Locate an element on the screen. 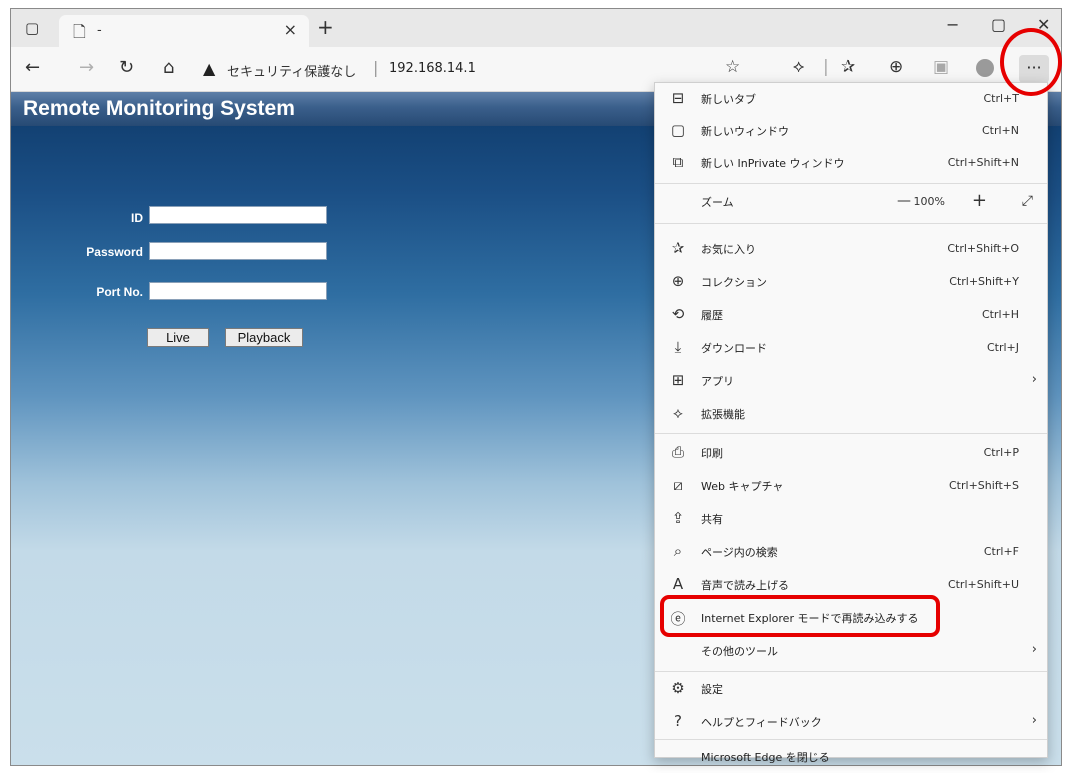 Image resolution: width=1065 pixels, height=773 pixels. menu-item-label: ヘルプとフィードバック is located at coordinates (761, 722).